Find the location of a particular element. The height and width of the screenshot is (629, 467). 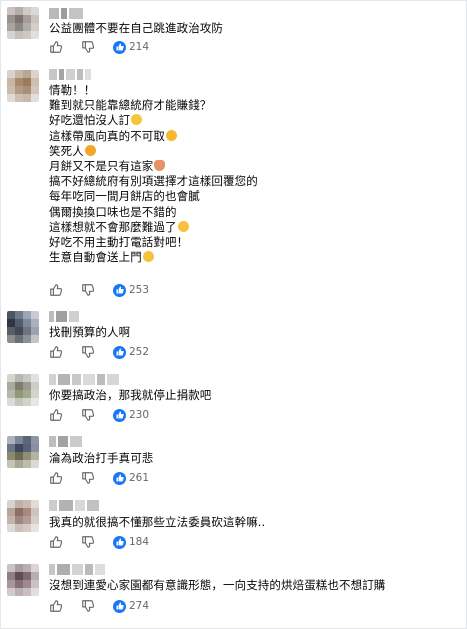

comment-line: 難到就只能靠總統府才能賺錢？ is located at coordinates (130, 105).